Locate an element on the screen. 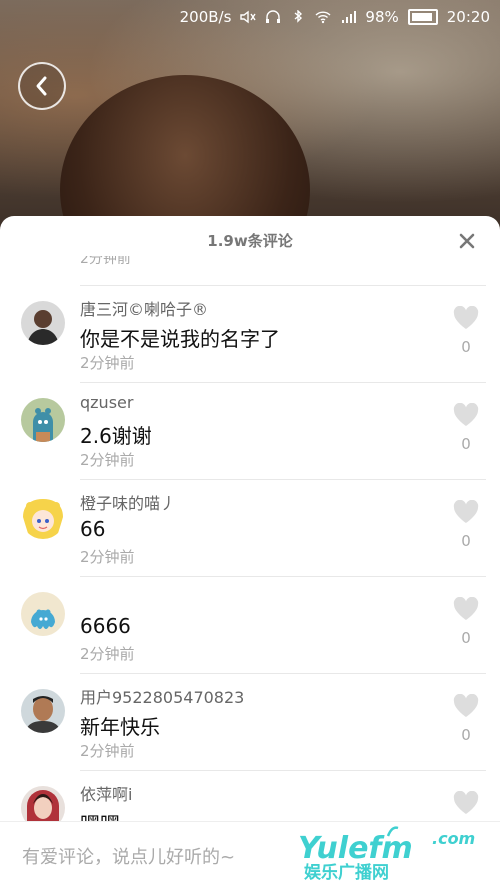  comment-text: 2.6谢谢 is located at coordinates (116, 436).